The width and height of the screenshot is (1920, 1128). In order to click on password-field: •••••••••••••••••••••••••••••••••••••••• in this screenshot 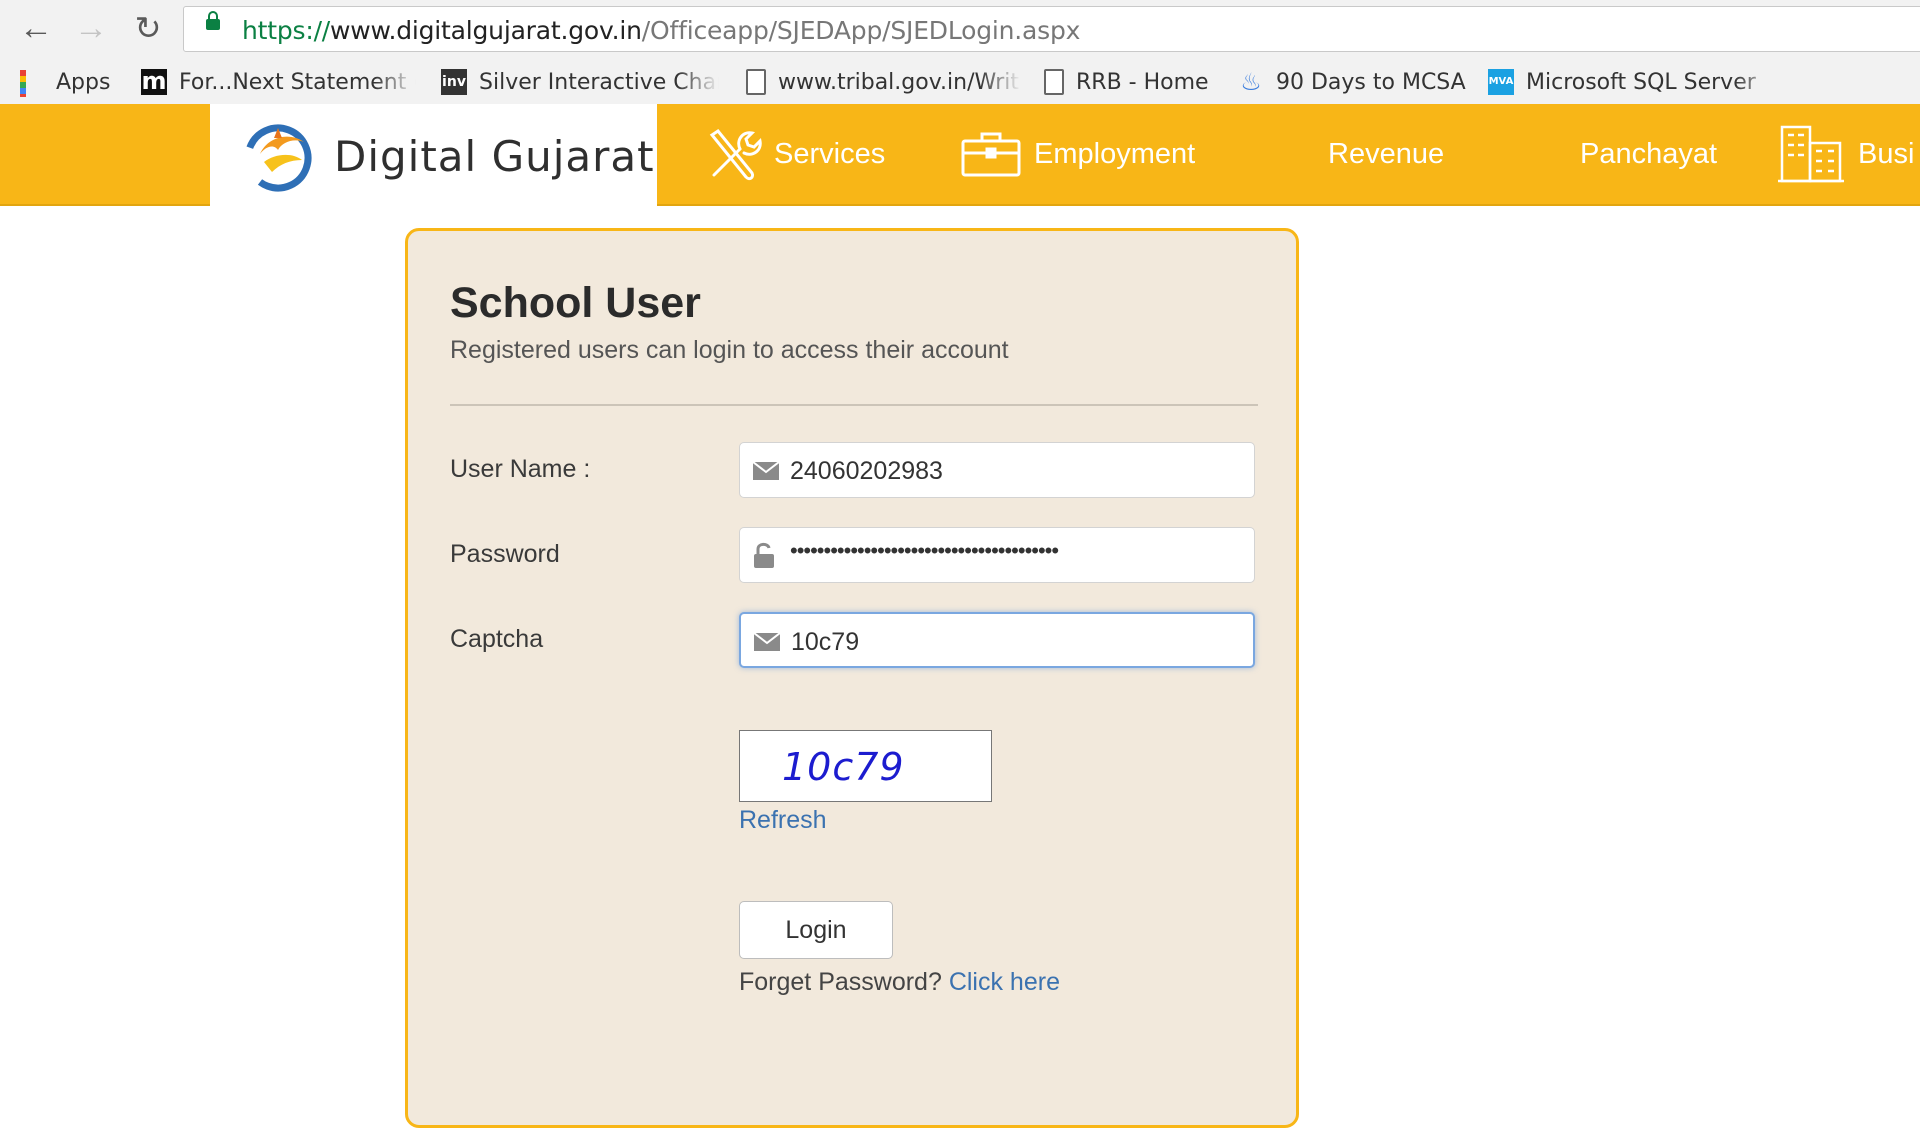, I will do `click(997, 555)`.